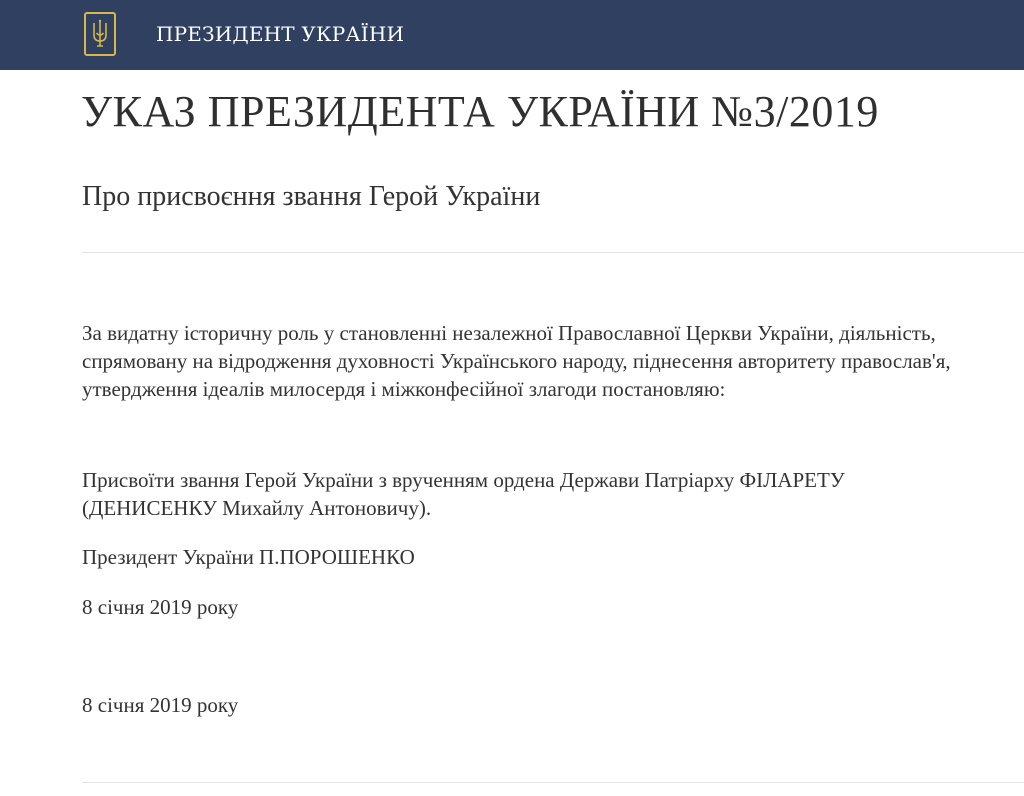 This screenshot has width=1024, height=796. What do you see at coordinates (553, 252) in the screenshot?
I see `section-divider` at bounding box center [553, 252].